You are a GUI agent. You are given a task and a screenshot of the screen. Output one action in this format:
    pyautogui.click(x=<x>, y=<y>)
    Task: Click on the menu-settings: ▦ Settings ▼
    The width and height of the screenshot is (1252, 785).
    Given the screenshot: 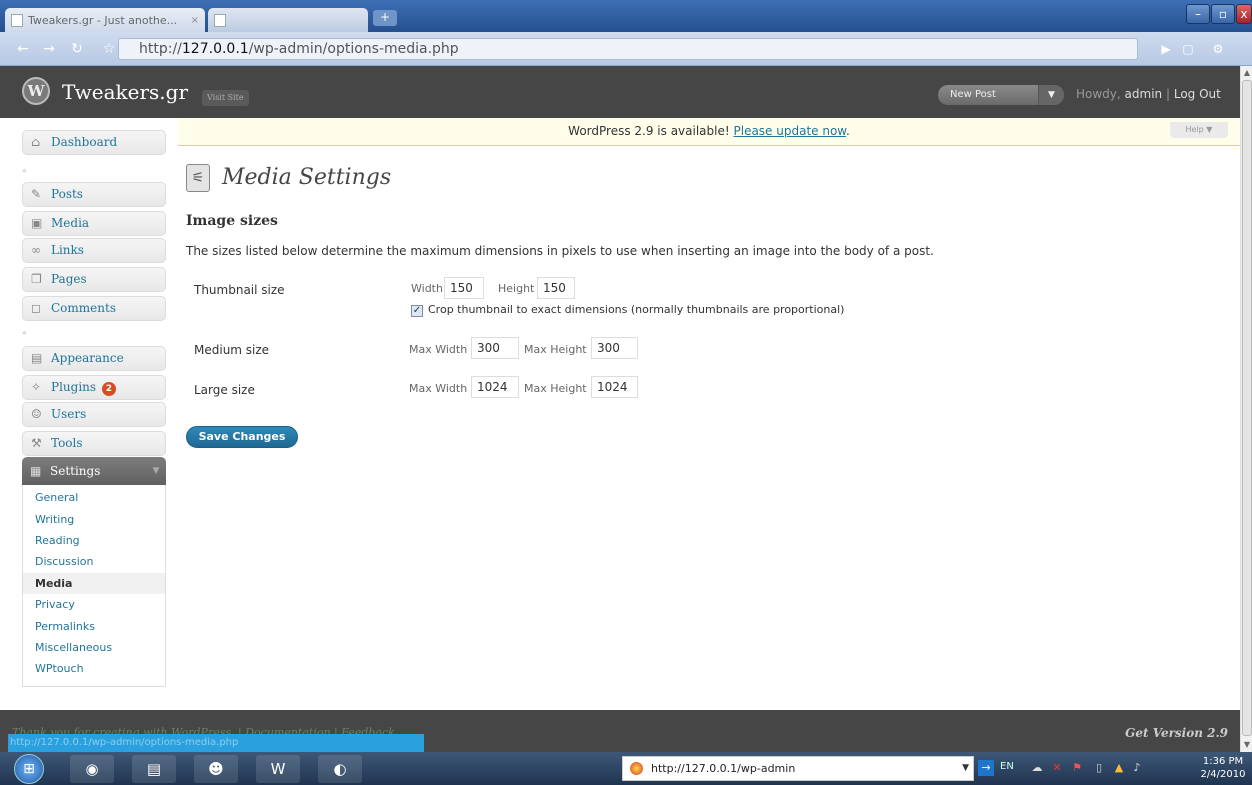 What is the action you would take?
    pyautogui.click(x=94, y=471)
    